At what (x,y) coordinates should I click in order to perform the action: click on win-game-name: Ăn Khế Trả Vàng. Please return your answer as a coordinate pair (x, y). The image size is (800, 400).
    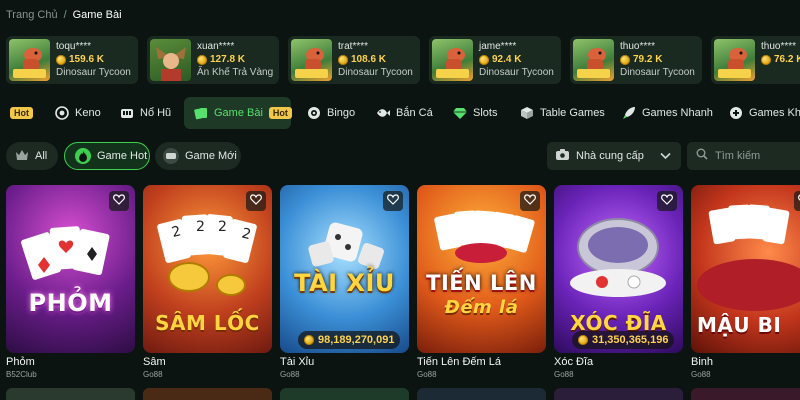
    Looking at the image, I should click on (235, 72).